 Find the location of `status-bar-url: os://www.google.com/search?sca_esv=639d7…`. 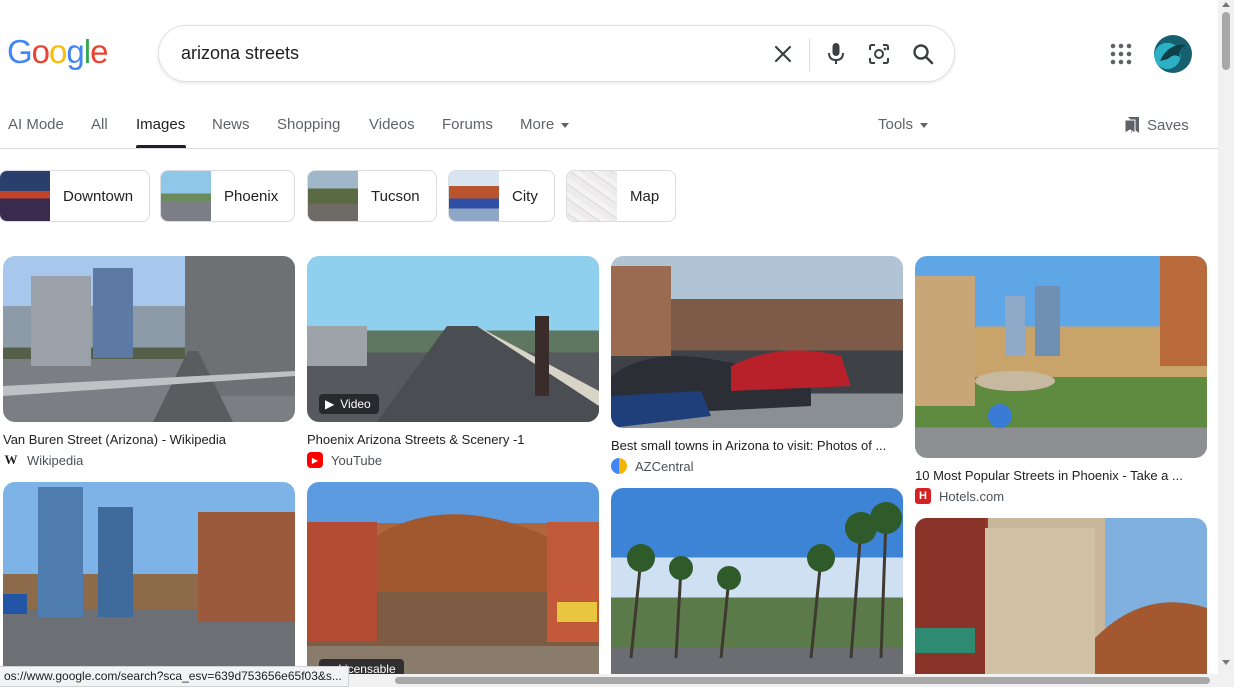

status-bar-url: os://www.google.com/search?sca_esv=639d7… is located at coordinates (174, 676).